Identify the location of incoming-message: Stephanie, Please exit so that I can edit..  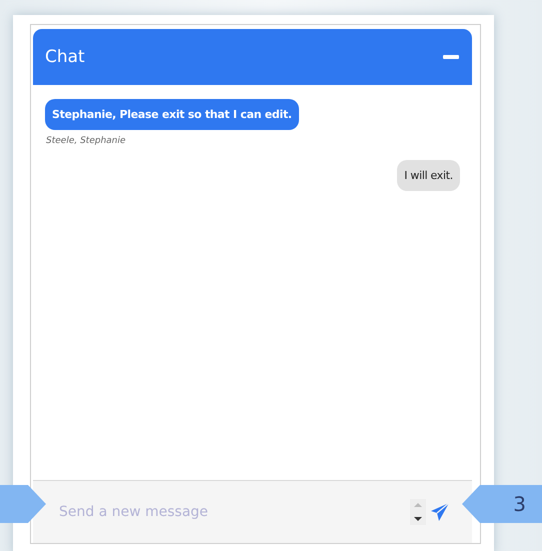
(172, 114).